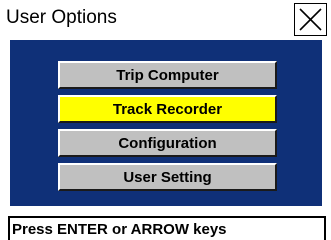  What do you see at coordinates (167, 109) in the screenshot?
I see `track-recorder-button: Track Recorder` at bounding box center [167, 109].